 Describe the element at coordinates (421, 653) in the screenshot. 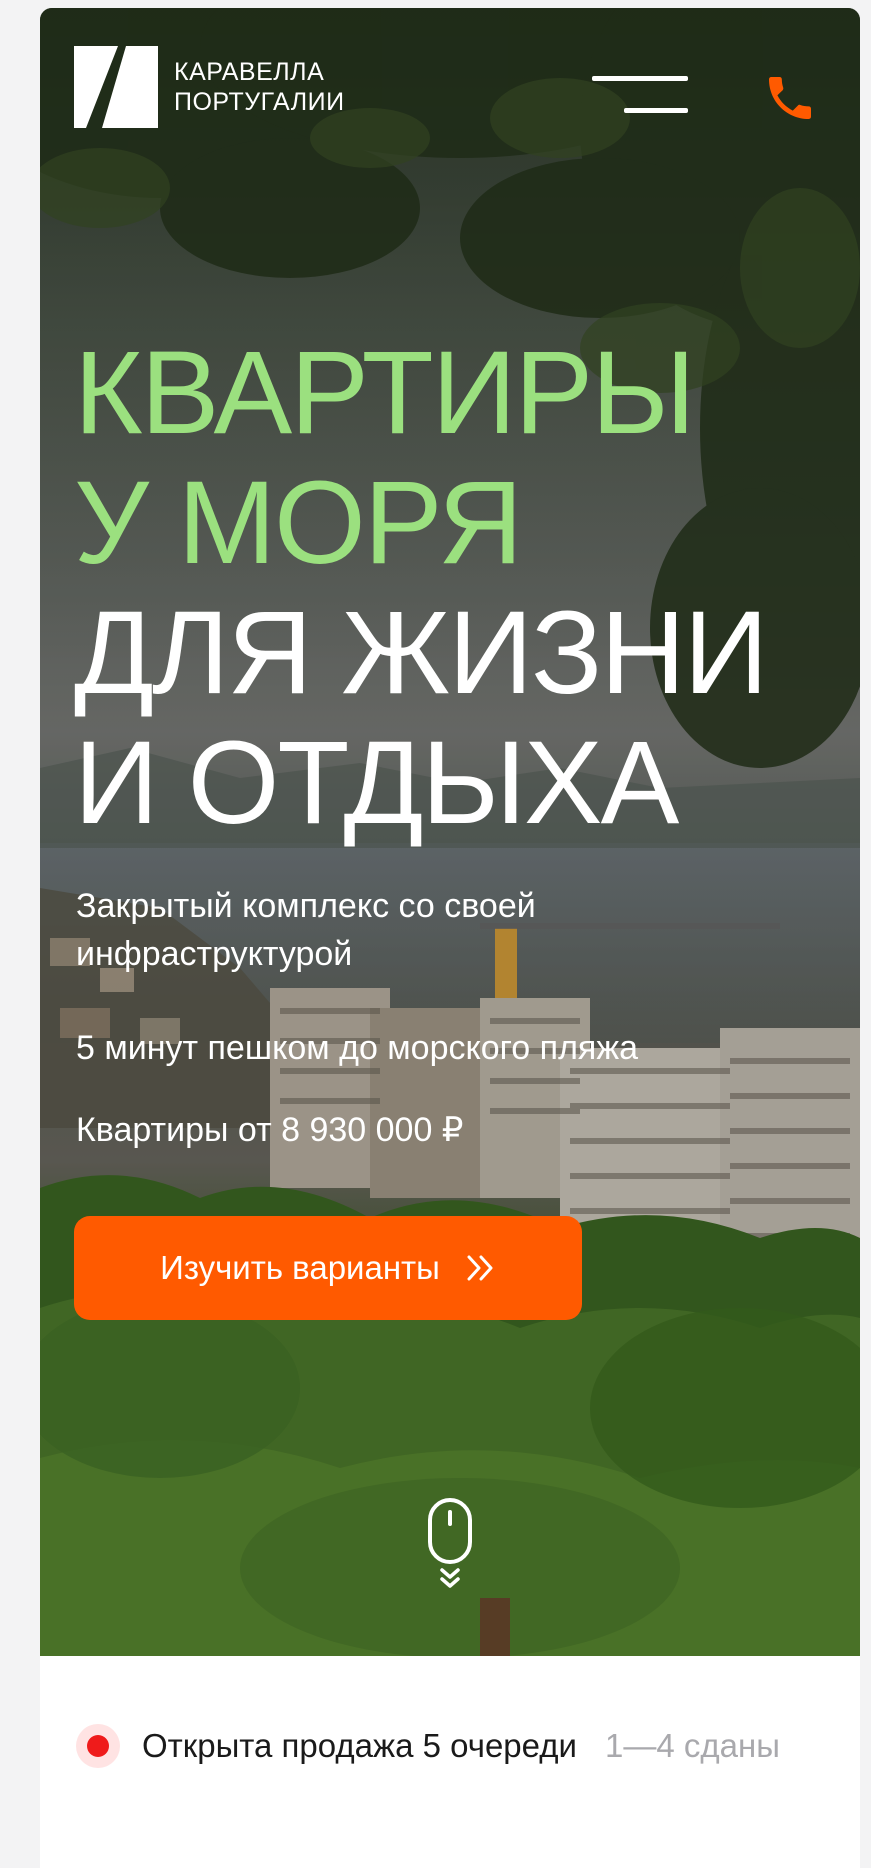

I see `headline-line-3: ДЛЯ ЖИЗНИ` at that location.